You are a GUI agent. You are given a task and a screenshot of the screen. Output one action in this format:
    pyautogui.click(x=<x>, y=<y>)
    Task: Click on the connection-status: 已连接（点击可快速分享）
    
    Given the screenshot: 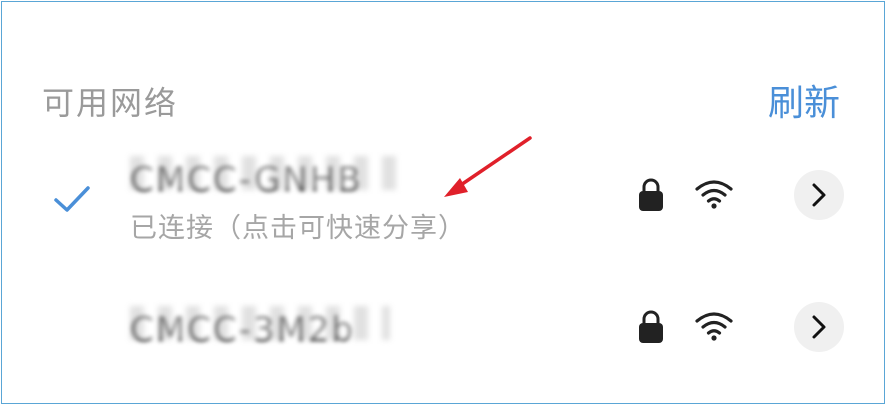 What is the action you would take?
    pyautogui.click(x=298, y=228)
    